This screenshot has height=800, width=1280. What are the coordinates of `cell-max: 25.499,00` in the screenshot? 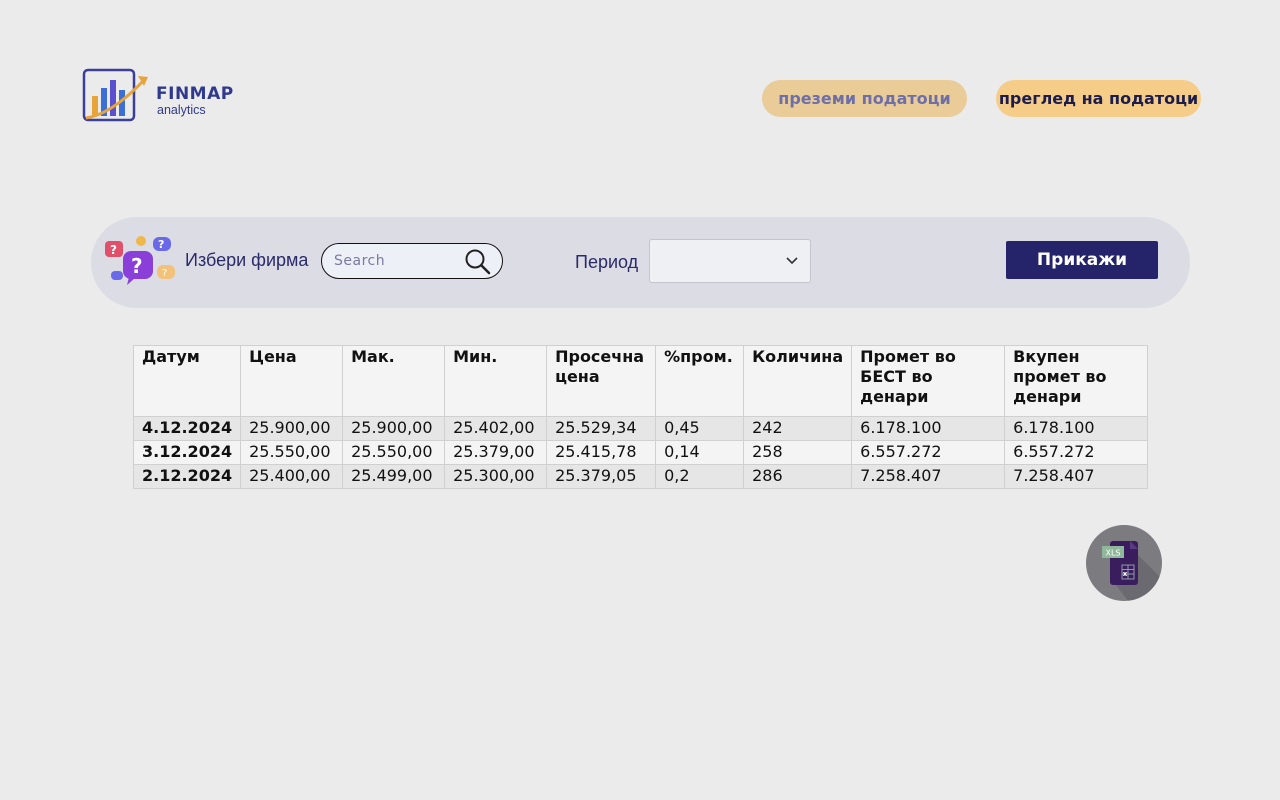 It's located at (394, 476).